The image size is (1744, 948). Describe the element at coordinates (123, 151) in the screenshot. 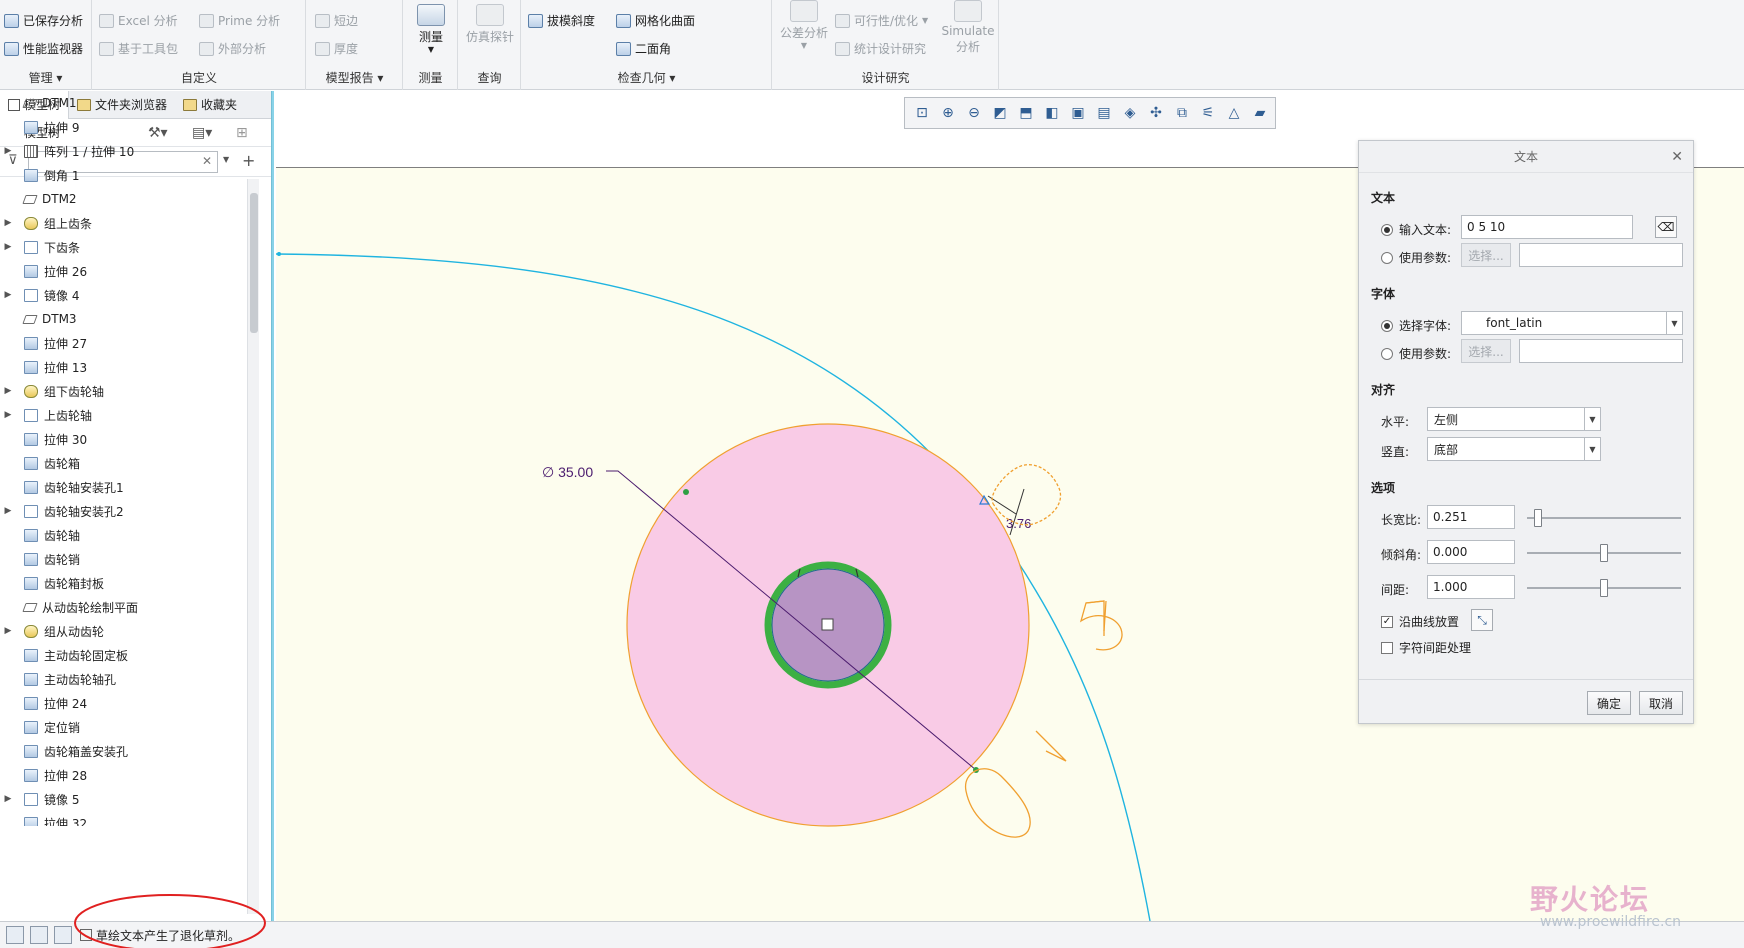

I see `tree-item: ▶ 阵列 1 / 拉伸 10` at that location.